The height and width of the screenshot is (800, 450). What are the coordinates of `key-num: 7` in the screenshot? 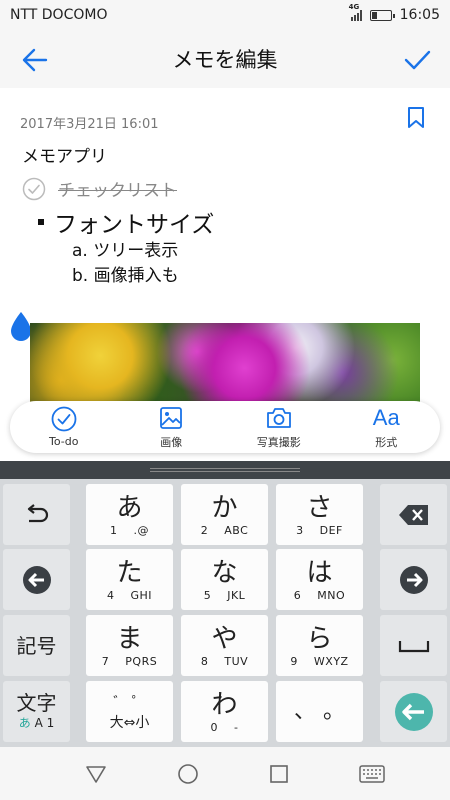 It's located at (105, 661).